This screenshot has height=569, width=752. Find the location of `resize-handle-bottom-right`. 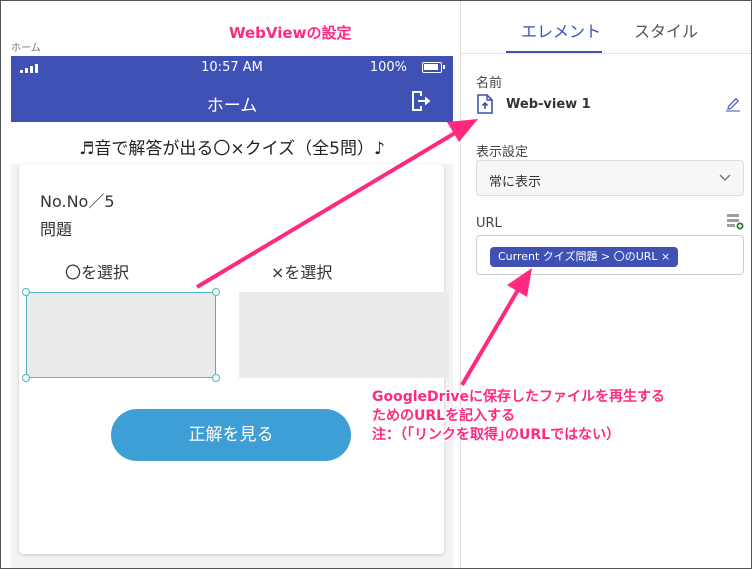

resize-handle-bottom-right is located at coordinates (216, 378).